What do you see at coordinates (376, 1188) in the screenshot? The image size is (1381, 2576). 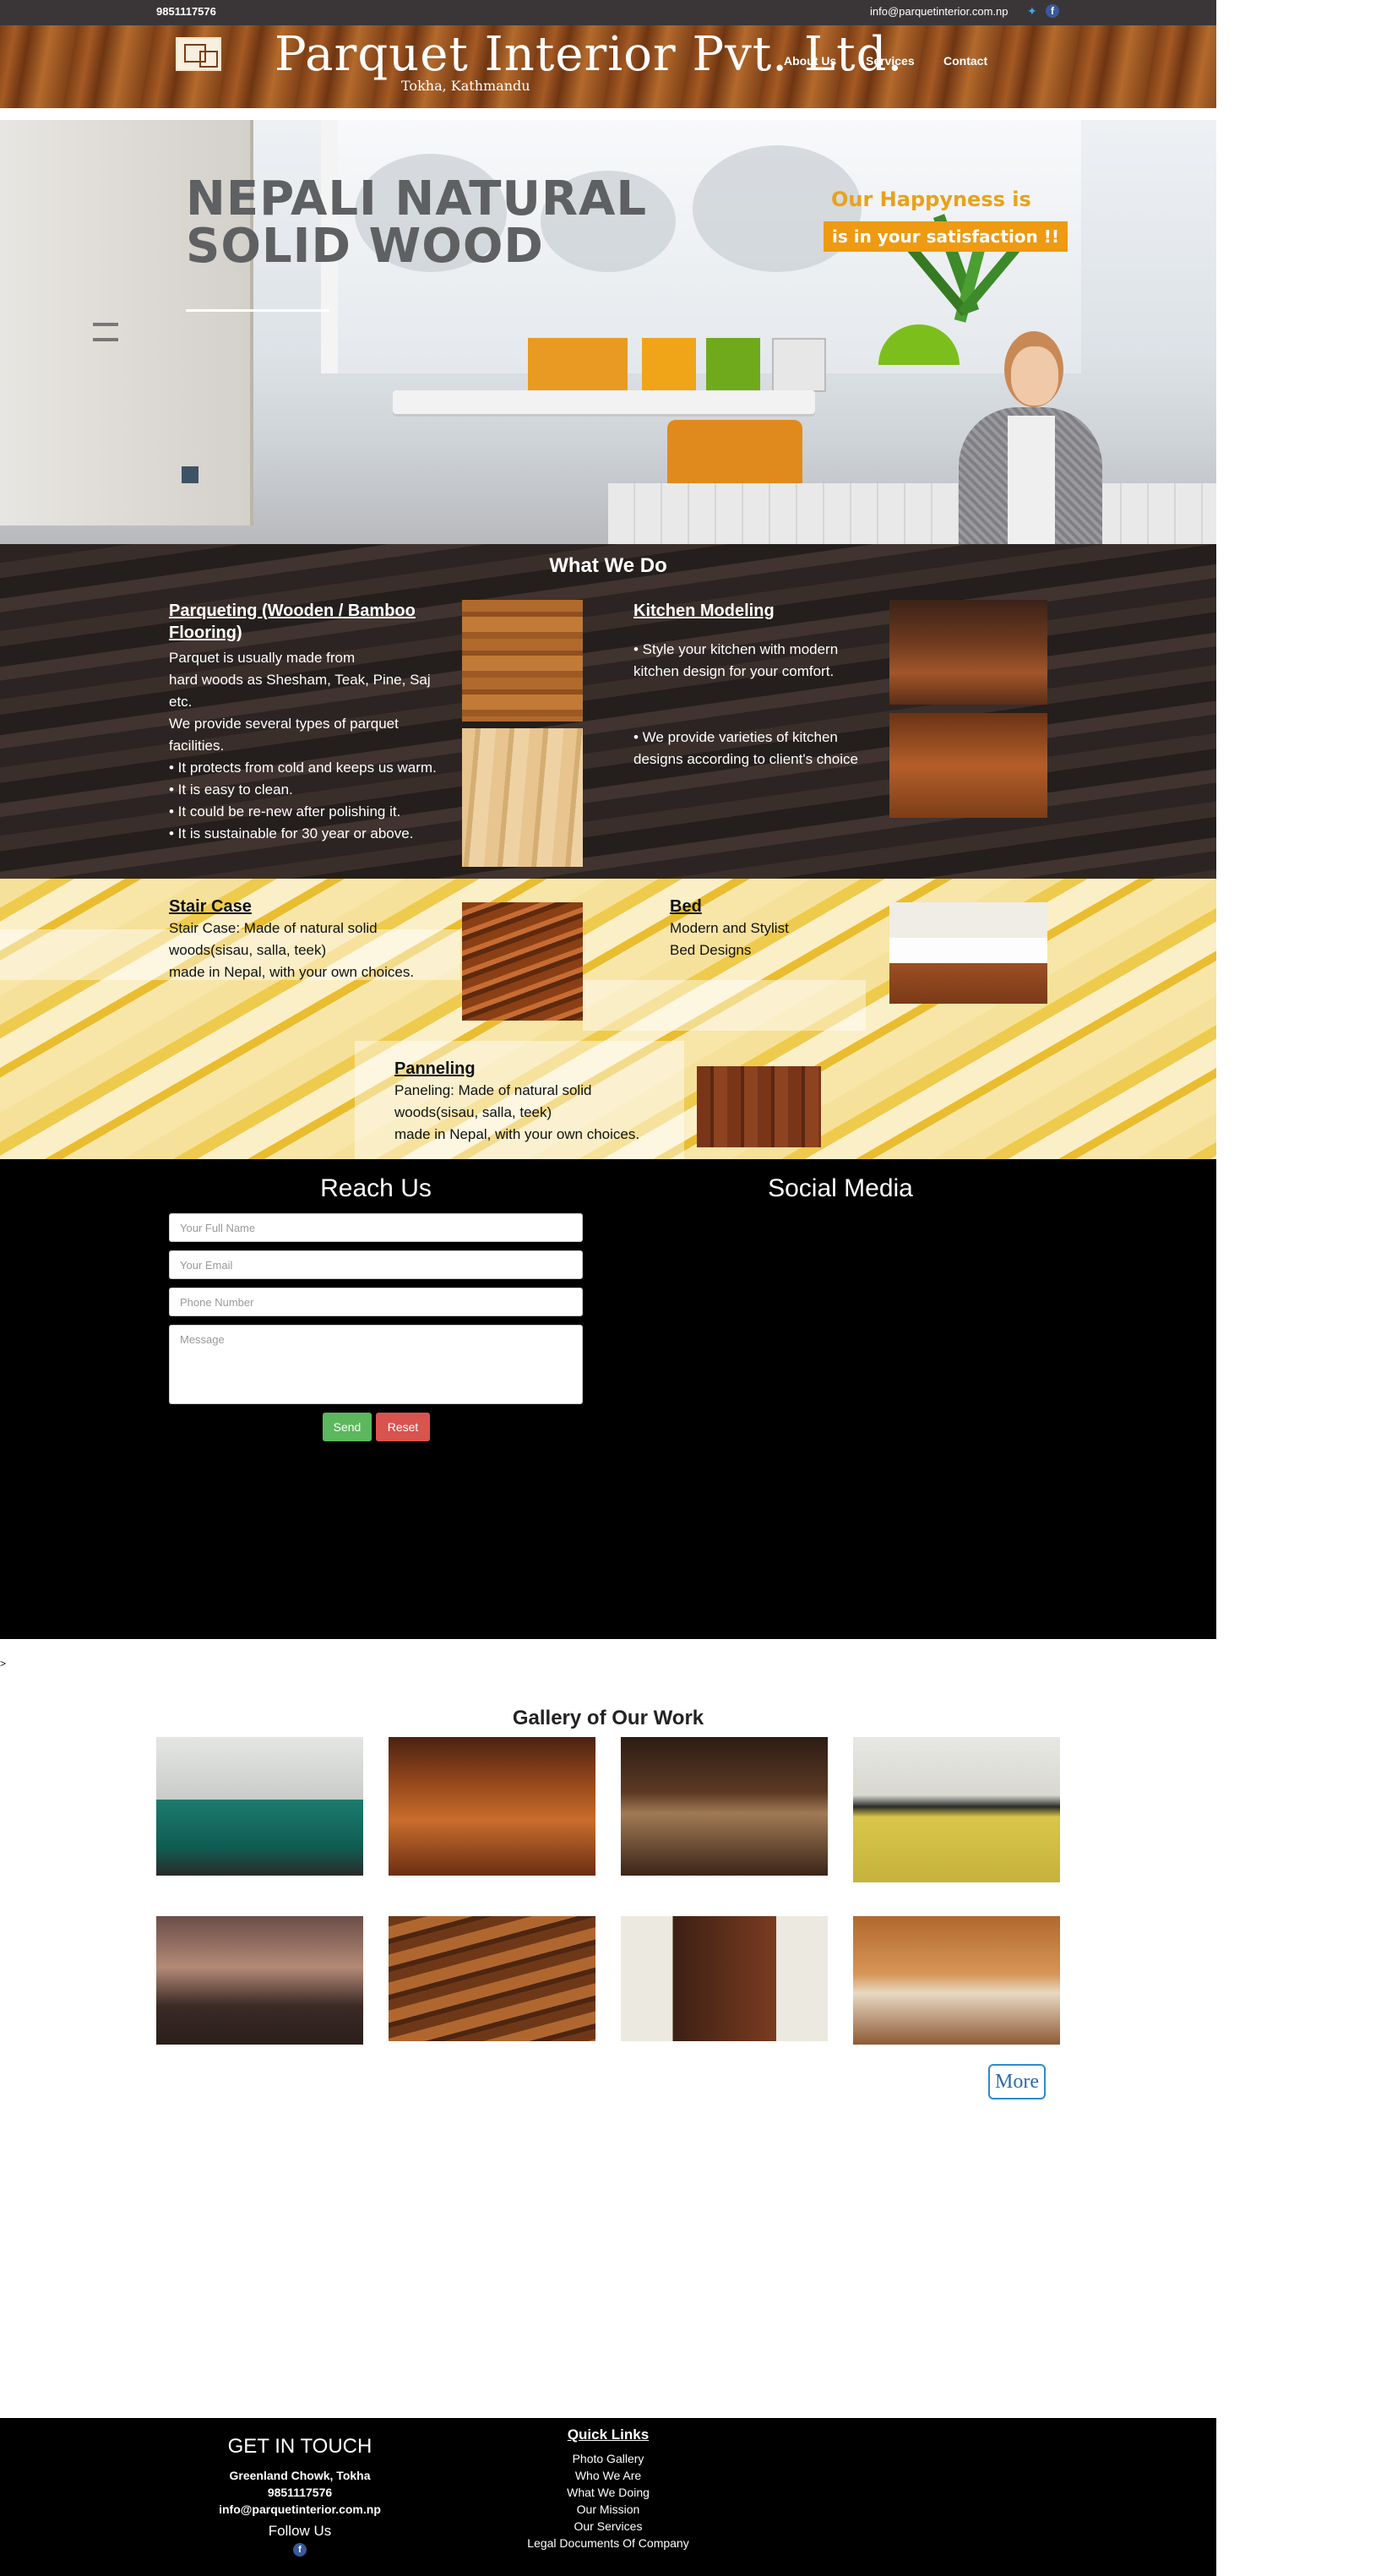 I see `reach-us-heading: Reach Us` at bounding box center [376, 1188].